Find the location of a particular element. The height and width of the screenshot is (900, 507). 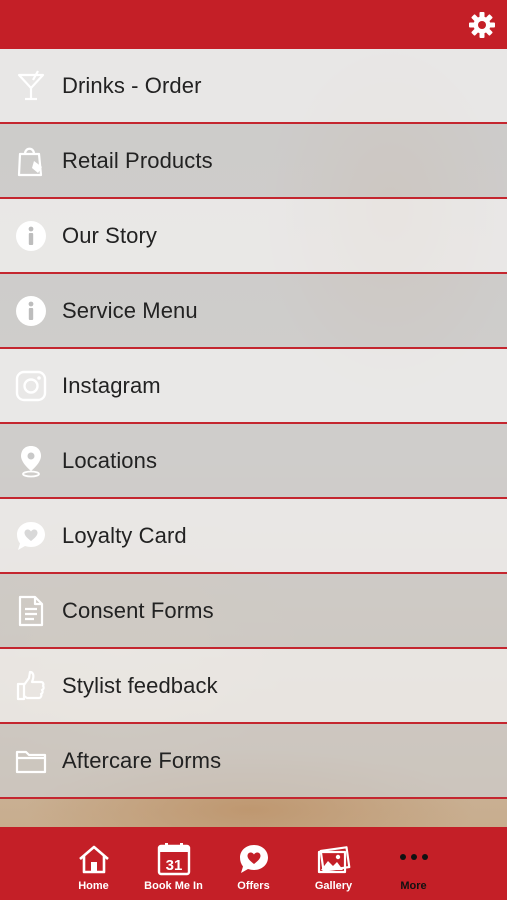

menu-item-consent-forms: Consent Forms is located at coordinates (253, 611).